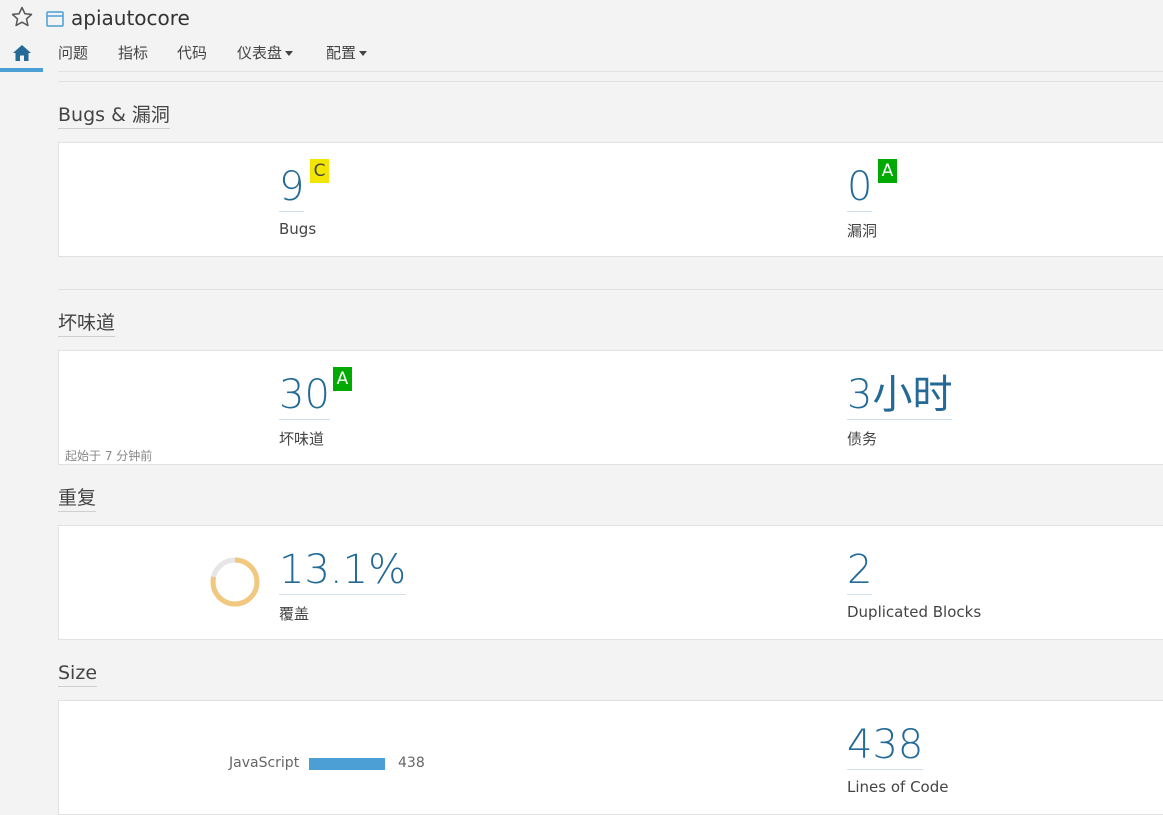  What do you see at coordinates (55, 19) in the screenshot?
I see `project-icon` at bounding box center [55, 19].